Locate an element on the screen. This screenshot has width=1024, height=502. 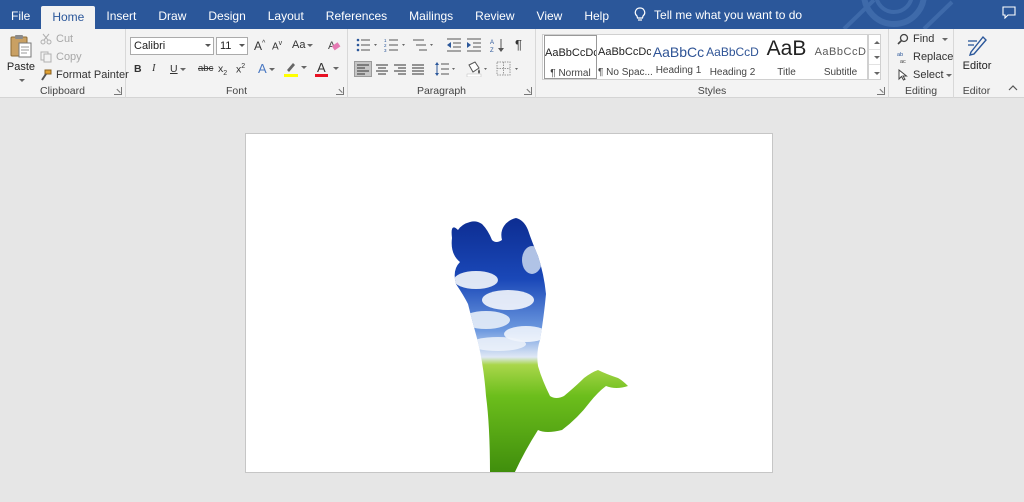
paragraph-group-label: Paragraph is located at coordinates (441, 91).